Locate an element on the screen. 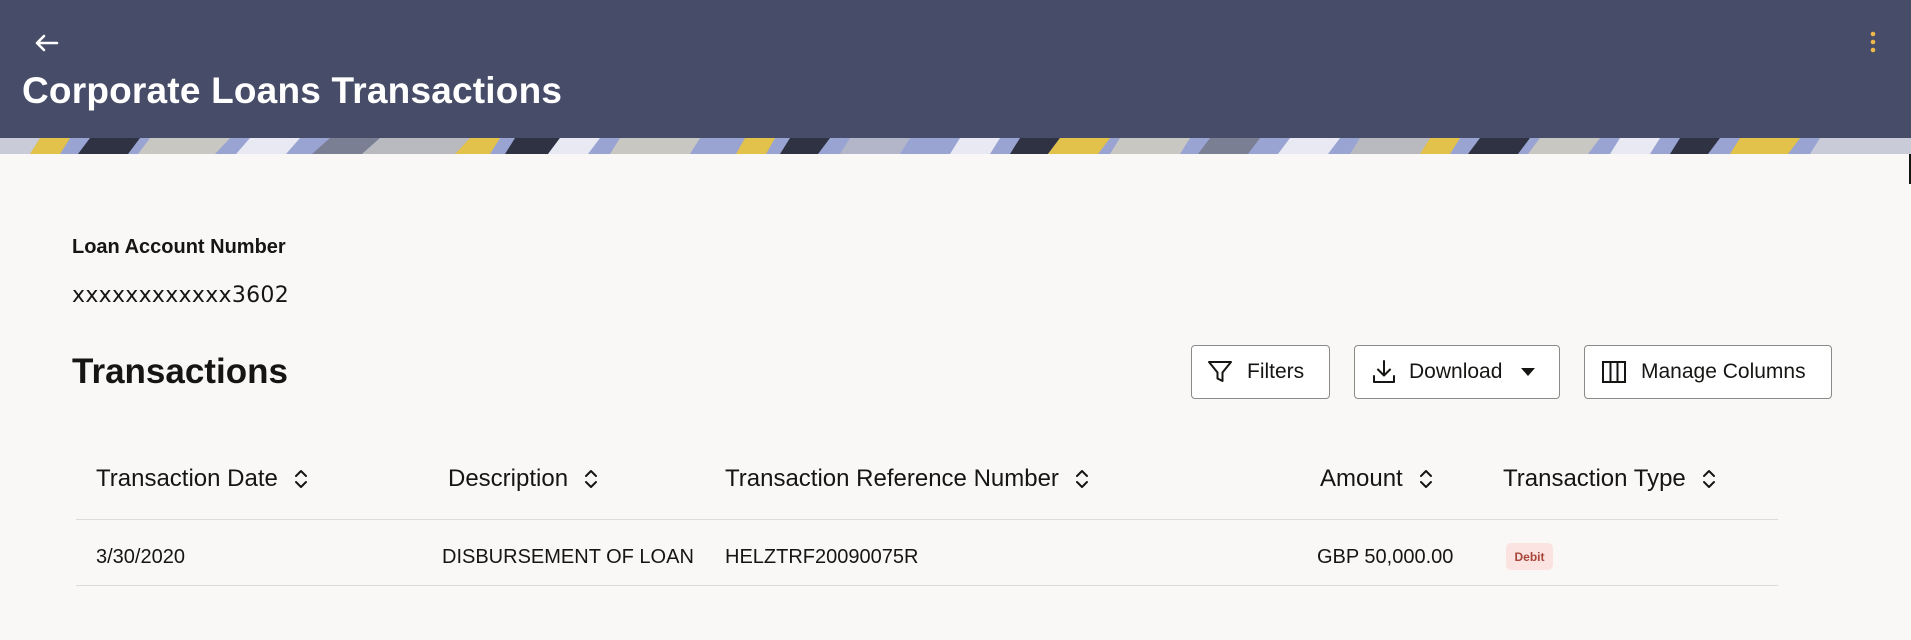  column-header-transaction-date: Transaction Date is located at coordinates (202, 479).